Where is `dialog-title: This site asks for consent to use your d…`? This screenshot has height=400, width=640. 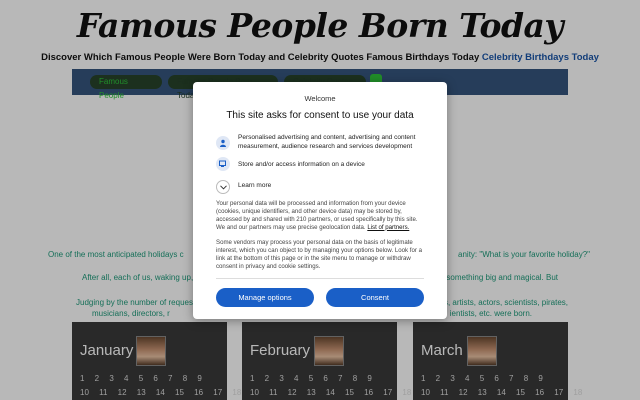
dialog-title: This site asks for consent to use your d… is located at coordinates (320, 115).